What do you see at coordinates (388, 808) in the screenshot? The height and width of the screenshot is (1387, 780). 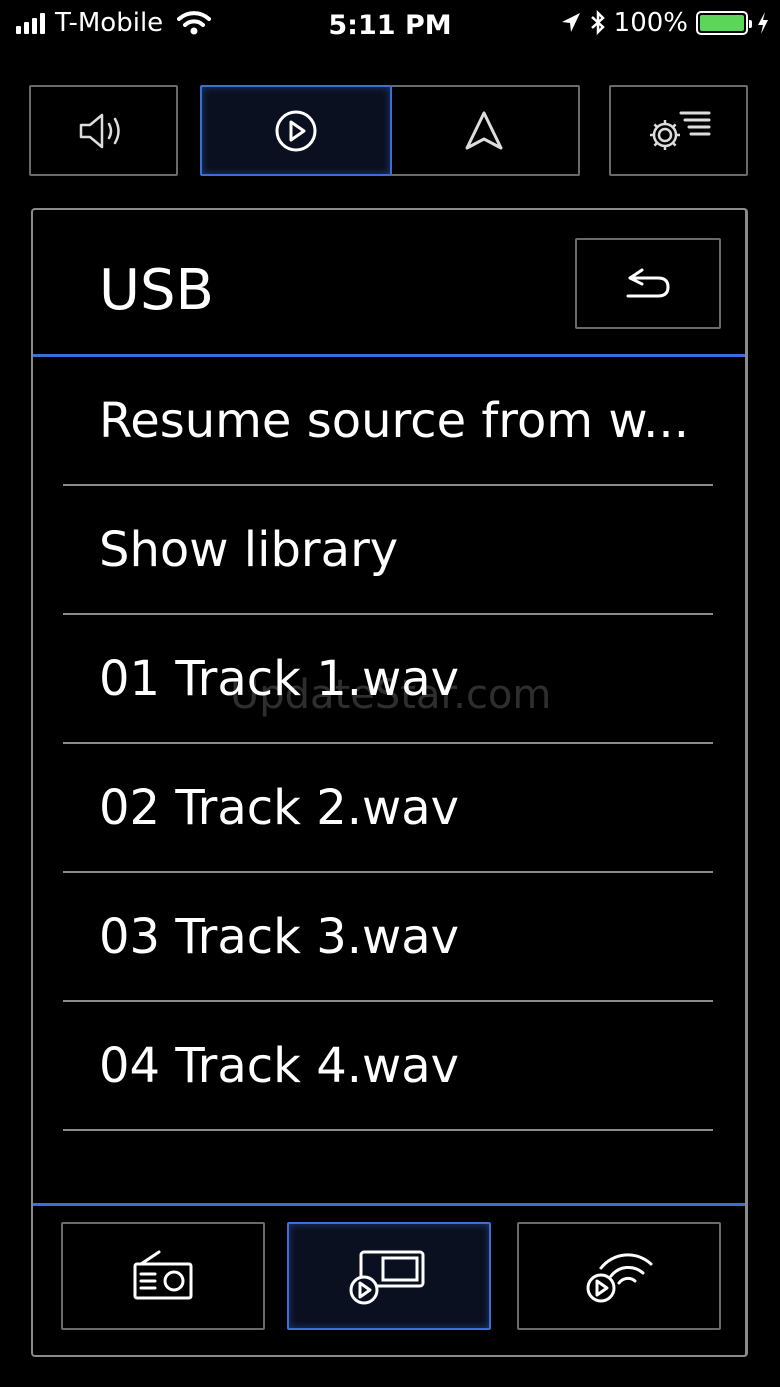 I see `list-item-track-2: 02 Track 2.wav` at bounding box center [388, 808].